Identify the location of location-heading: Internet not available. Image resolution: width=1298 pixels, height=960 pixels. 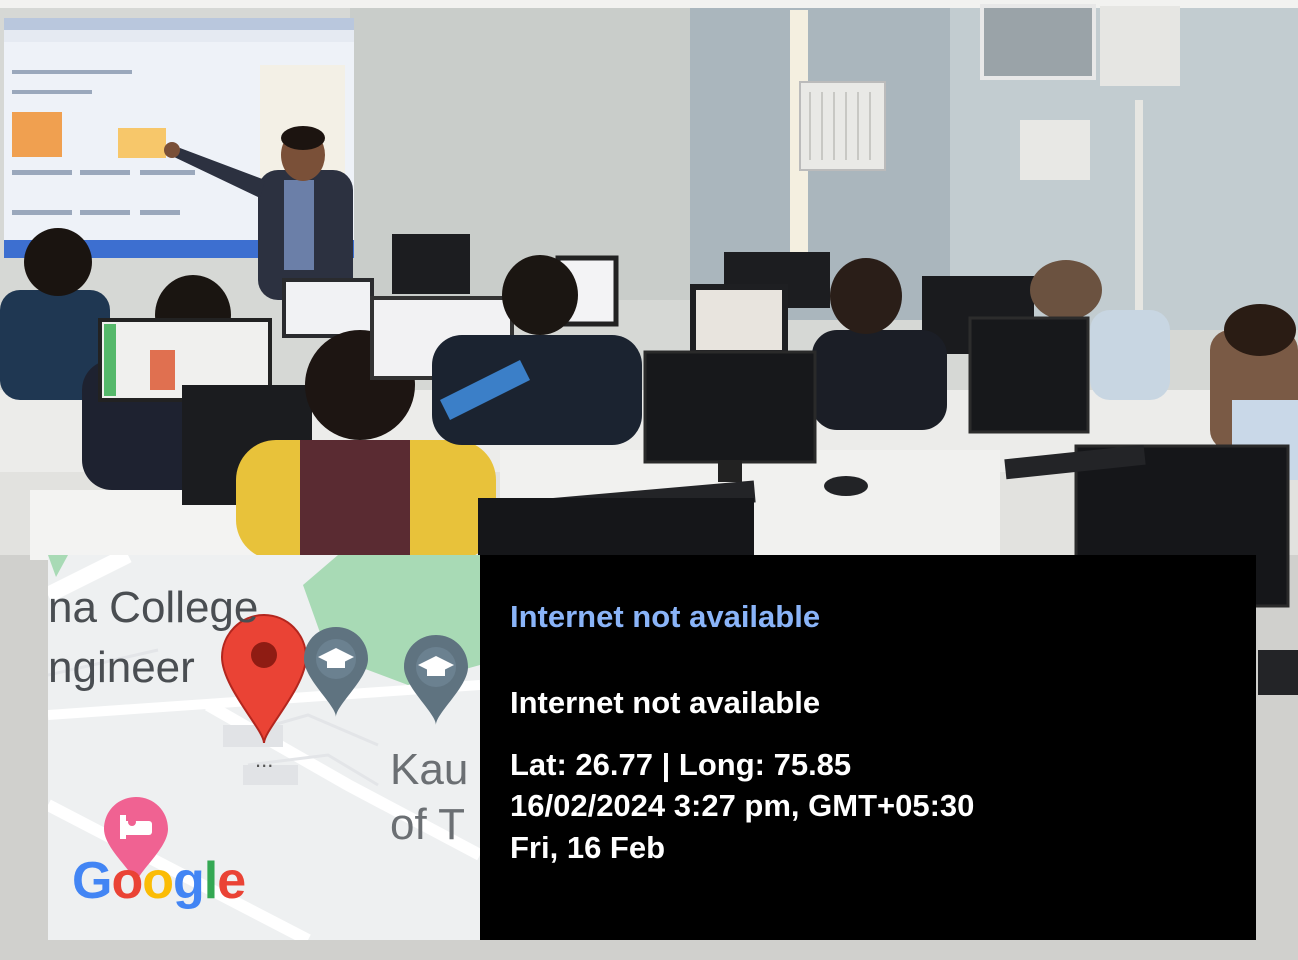
(665, 616).